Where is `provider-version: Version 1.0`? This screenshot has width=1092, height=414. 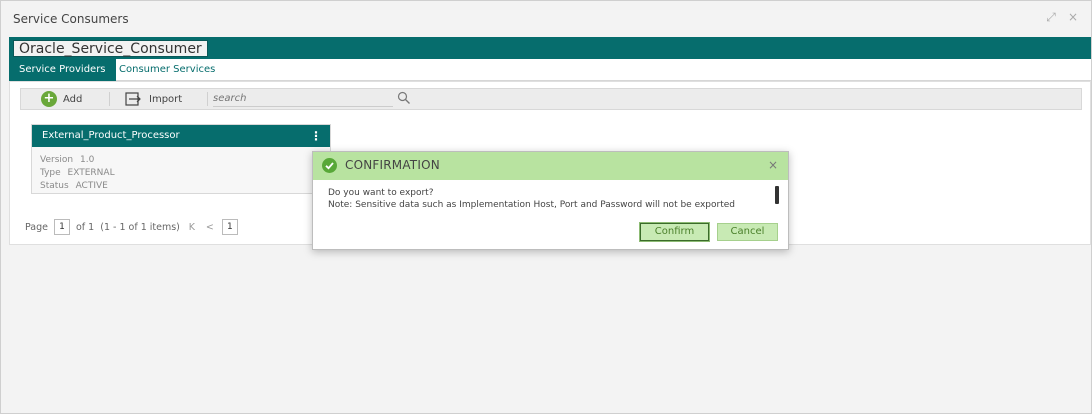
provider-version: Version 1.0 is located at coordinates (67, 160).